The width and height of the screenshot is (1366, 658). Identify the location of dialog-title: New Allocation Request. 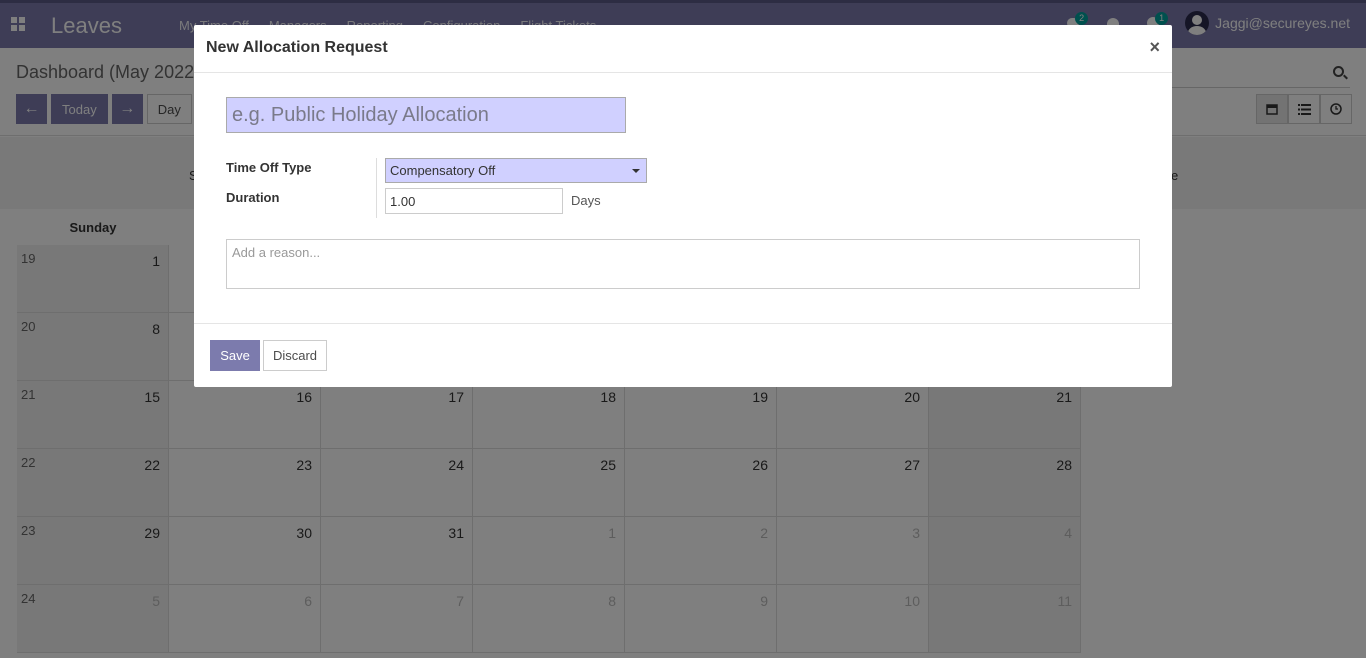
(297, 47).